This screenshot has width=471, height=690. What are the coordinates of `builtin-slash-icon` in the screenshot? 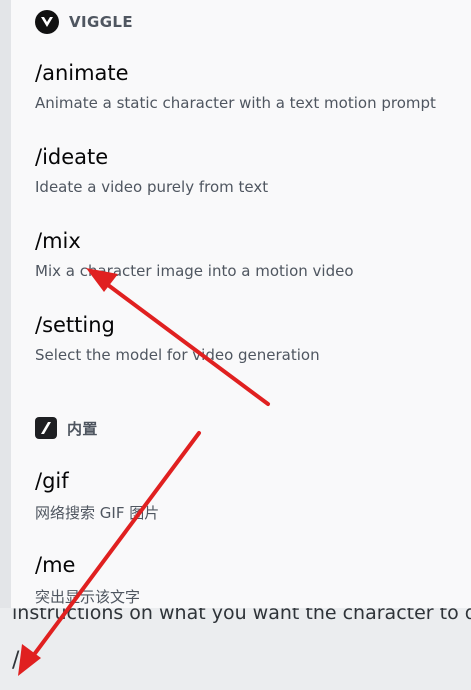 It's located at (46, 428).